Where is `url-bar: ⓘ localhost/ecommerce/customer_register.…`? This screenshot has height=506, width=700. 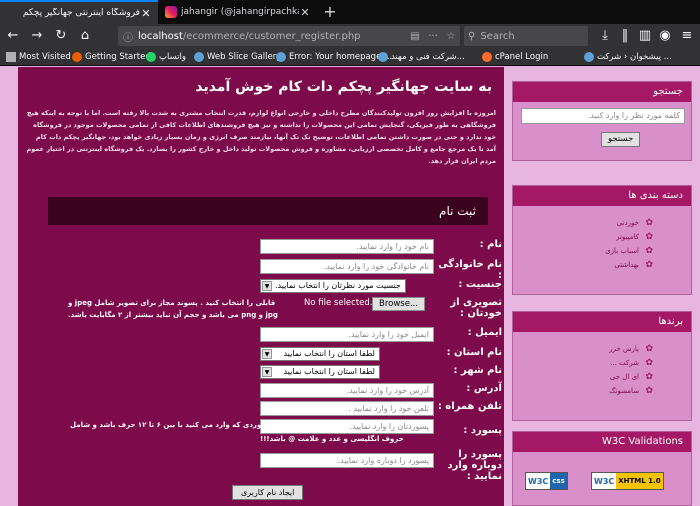 url-bar: ⓘ localhost/ecommerce/customer_register.… is located at coordinates (289, 36).